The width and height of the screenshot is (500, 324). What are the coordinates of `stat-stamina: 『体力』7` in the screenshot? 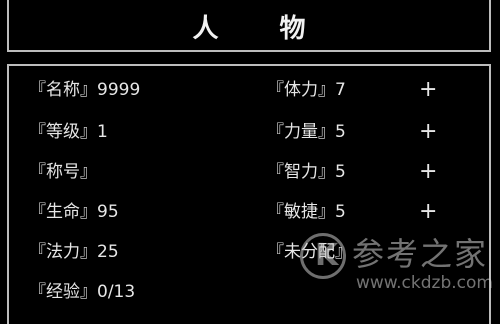 It's located at (306, 90).